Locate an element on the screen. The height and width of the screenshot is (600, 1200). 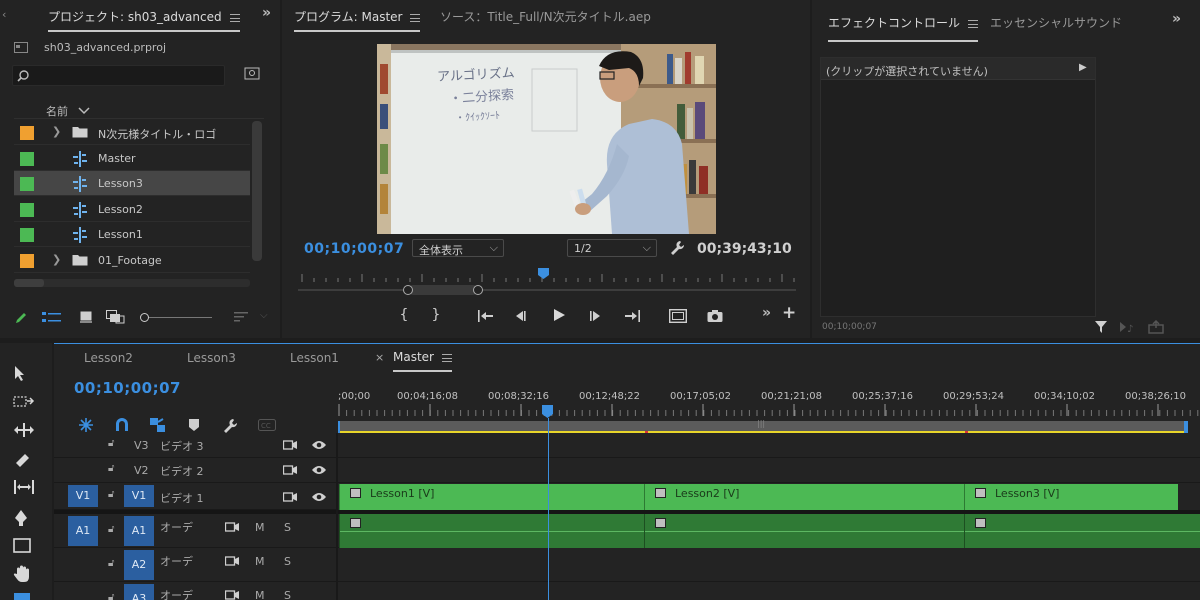
tab-project: プロジェクト: sh03_advanced is located at coordinates (144, 20).